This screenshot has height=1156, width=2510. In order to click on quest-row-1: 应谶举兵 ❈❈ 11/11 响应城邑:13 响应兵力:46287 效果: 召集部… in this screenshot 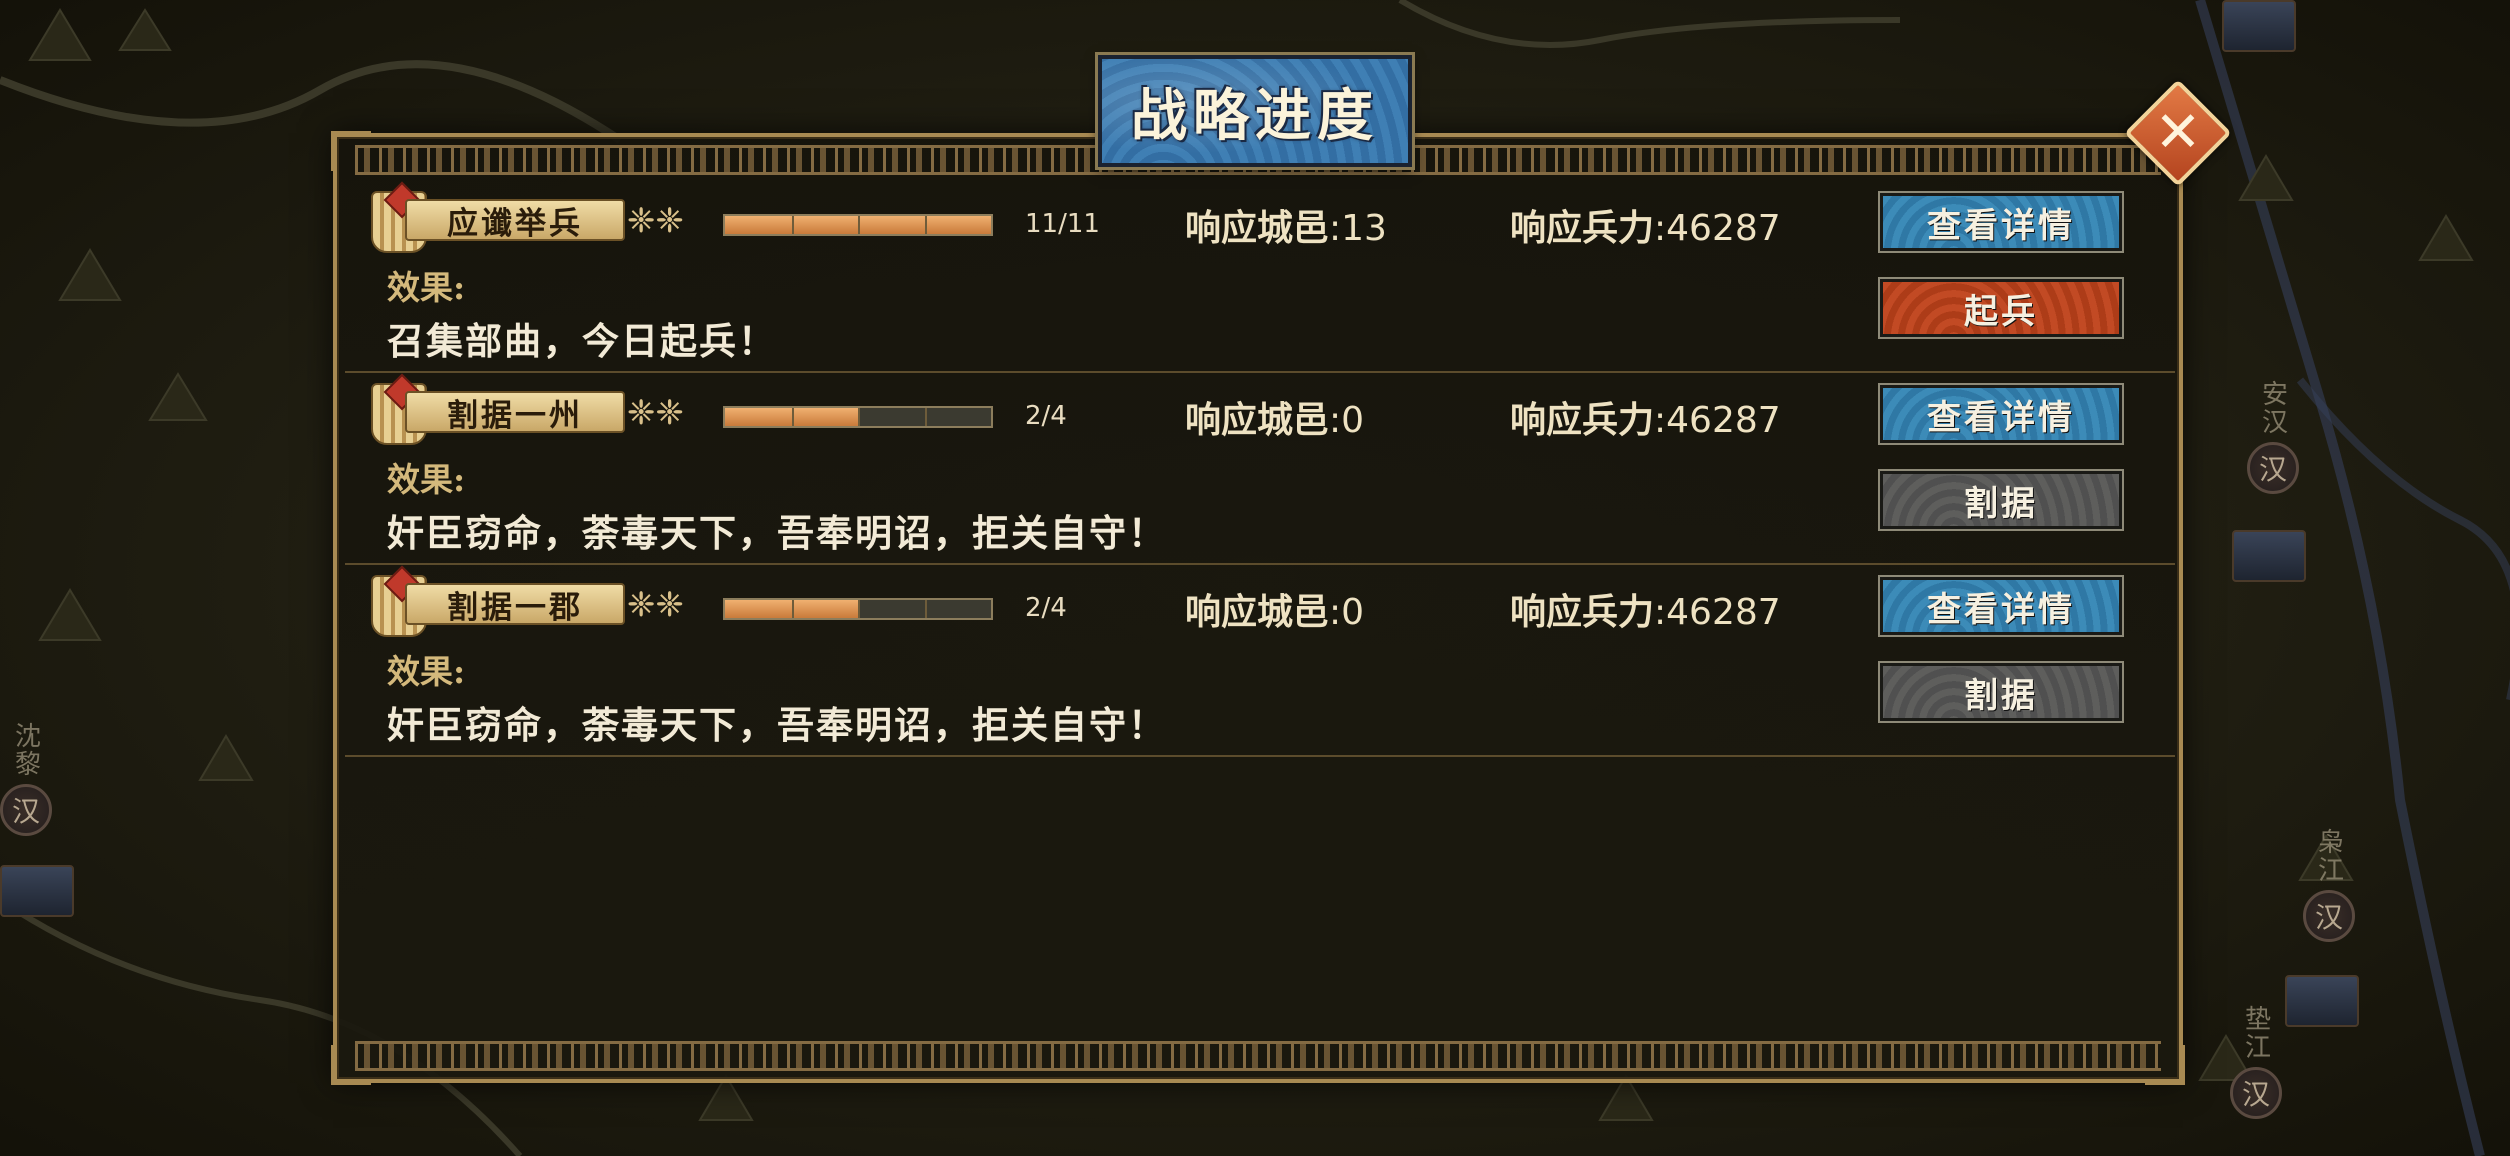, I will do `click(1260, 277)`.